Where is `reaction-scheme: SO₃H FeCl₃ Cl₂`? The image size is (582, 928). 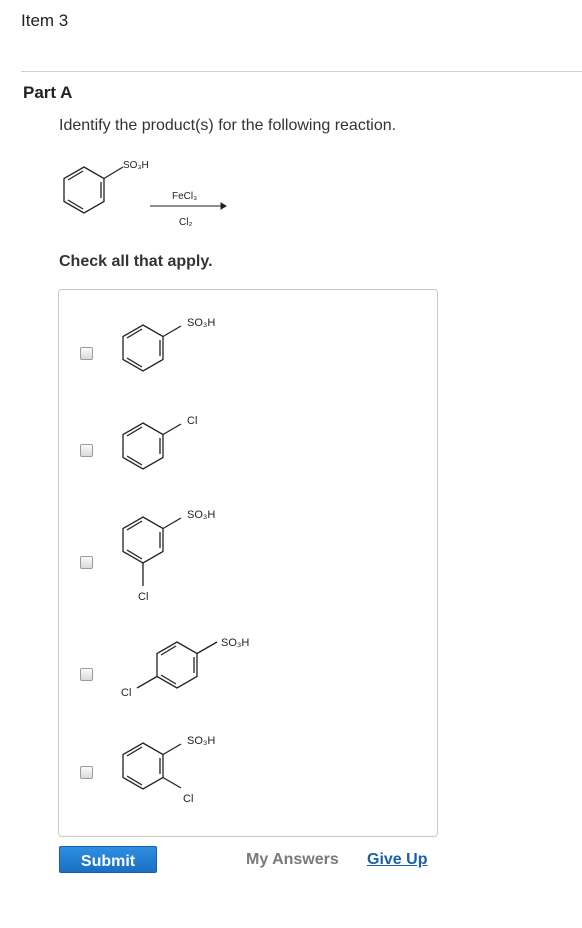
reaction-scheme: SO₃H FeCl₃ Cl₂ is located at coordinates (145, 194).